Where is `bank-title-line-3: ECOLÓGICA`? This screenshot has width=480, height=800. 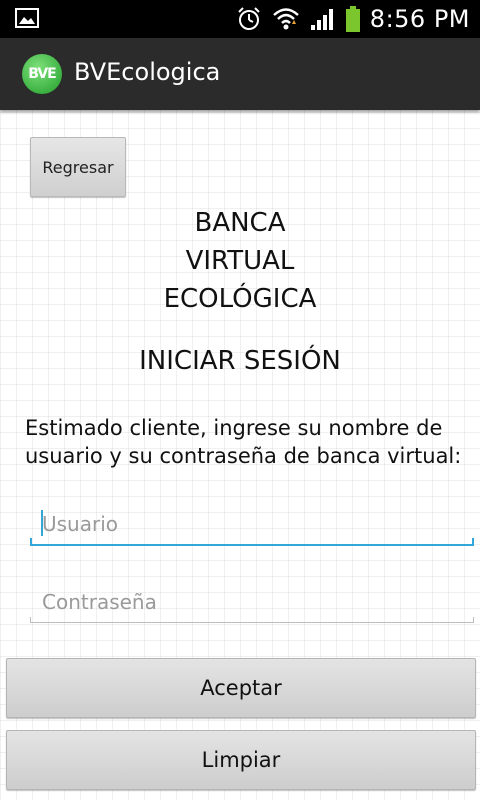 bank-title-line-3: ECOLÓGICA is located at coordinates (240, 299).